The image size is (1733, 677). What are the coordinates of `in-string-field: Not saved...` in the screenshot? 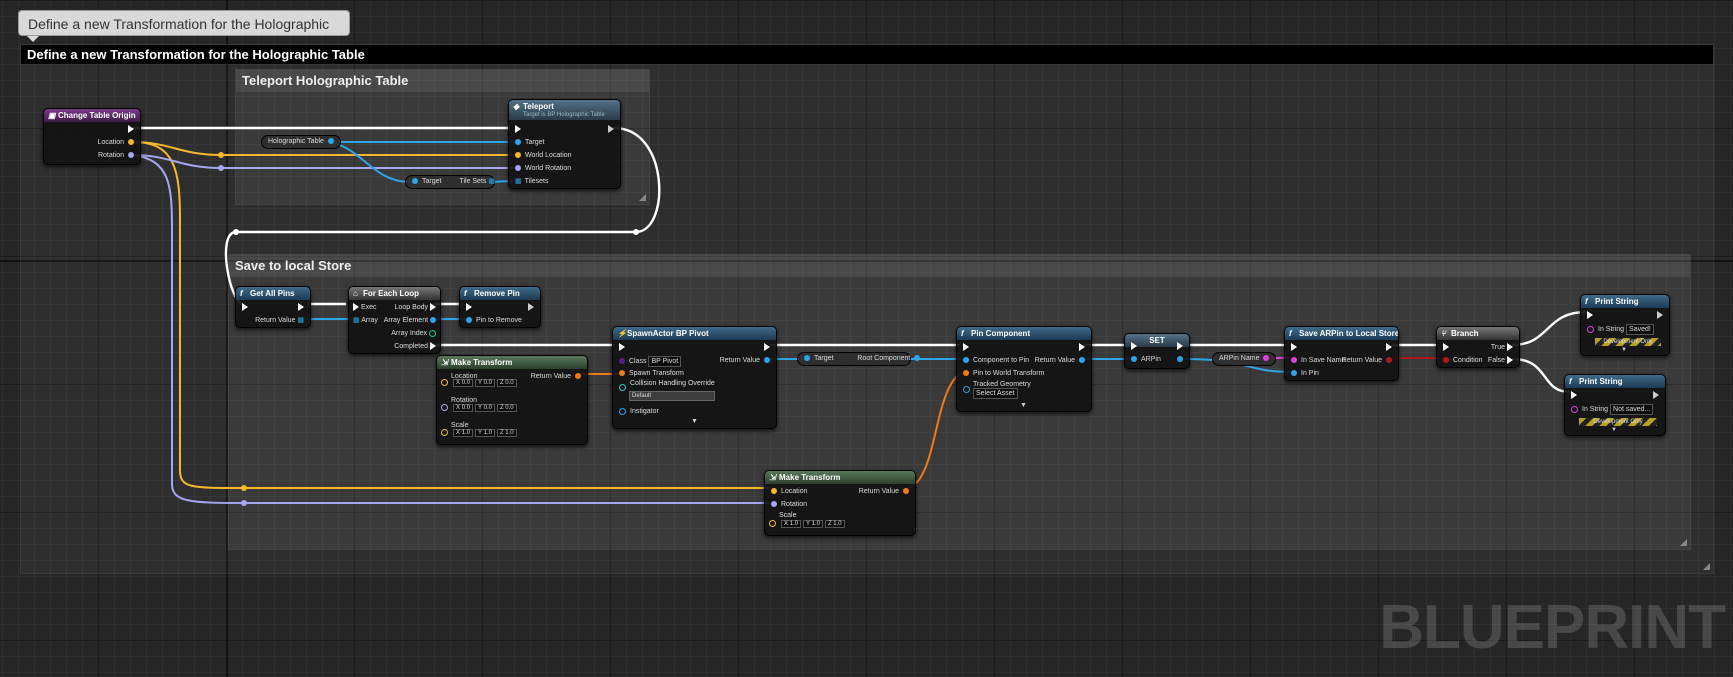 It's located at (1632, 409).